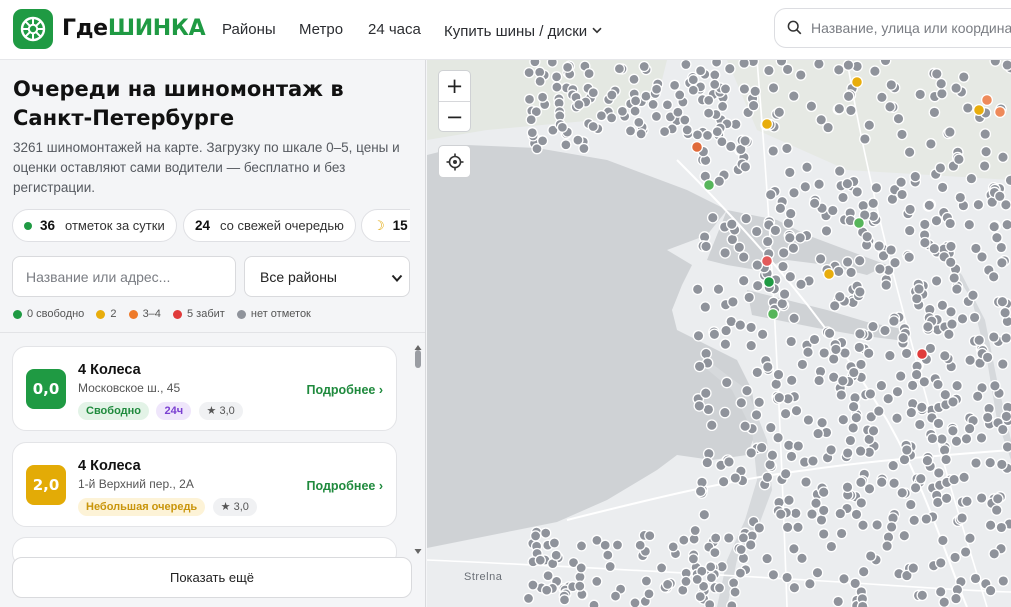  What do you see at coordinates (454, 117) in the screenshot?
I see `zoom-out-button: −` at bounding box center [454, 117].